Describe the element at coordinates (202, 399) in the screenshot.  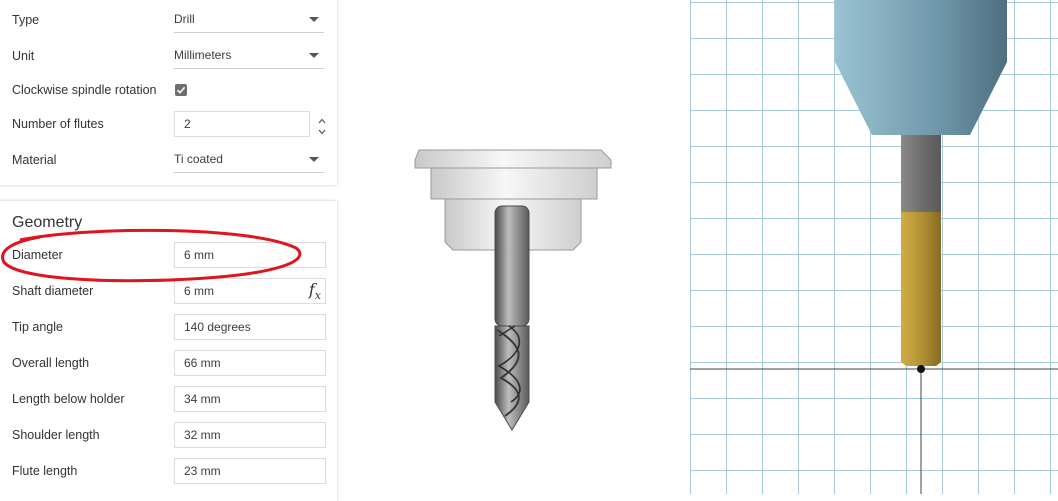
I see `length-below-holder-value: 34 mm` at that location.